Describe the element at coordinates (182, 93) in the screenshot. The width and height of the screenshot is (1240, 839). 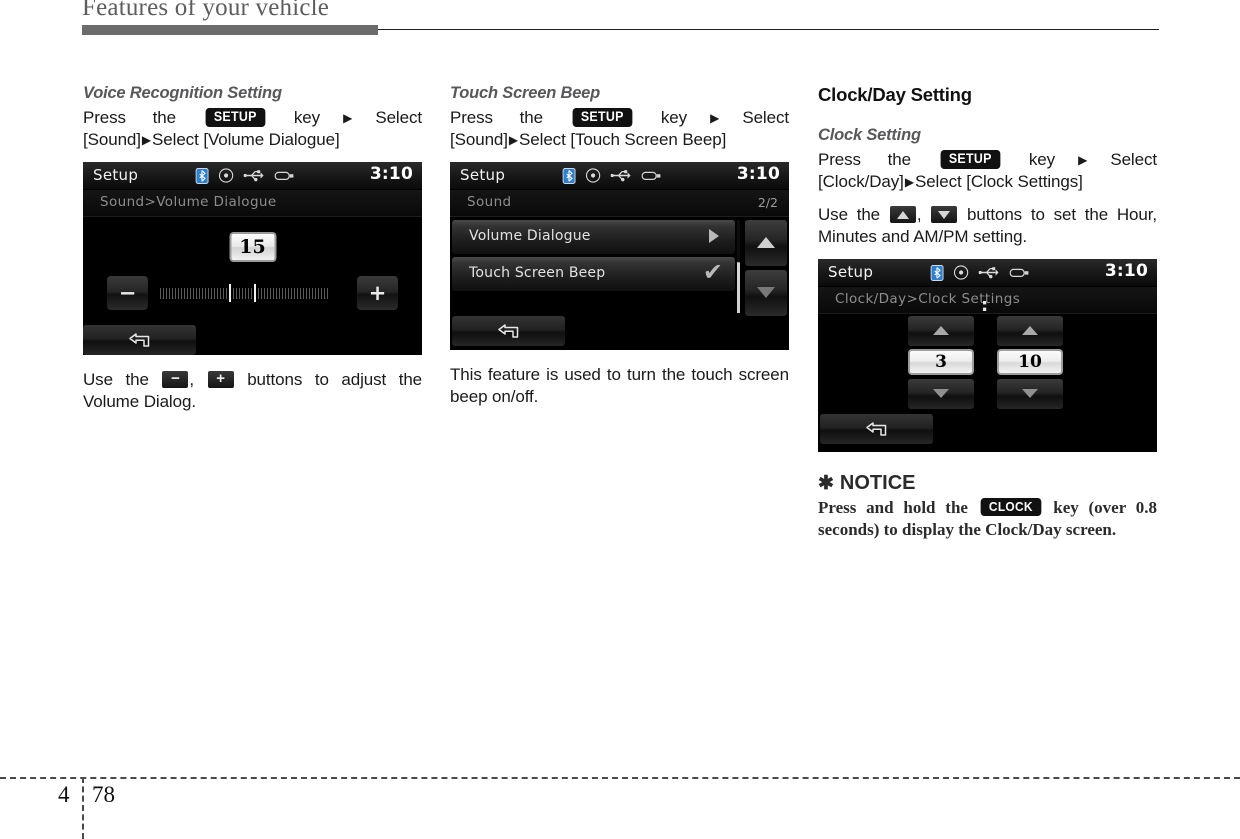
I see `voice-recognition-heading: Voice Recognition Setting` at that location.